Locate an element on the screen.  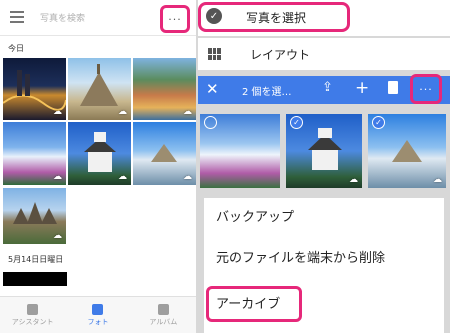
nav-assistant: アシスタント is located at coordinates (32, 315).